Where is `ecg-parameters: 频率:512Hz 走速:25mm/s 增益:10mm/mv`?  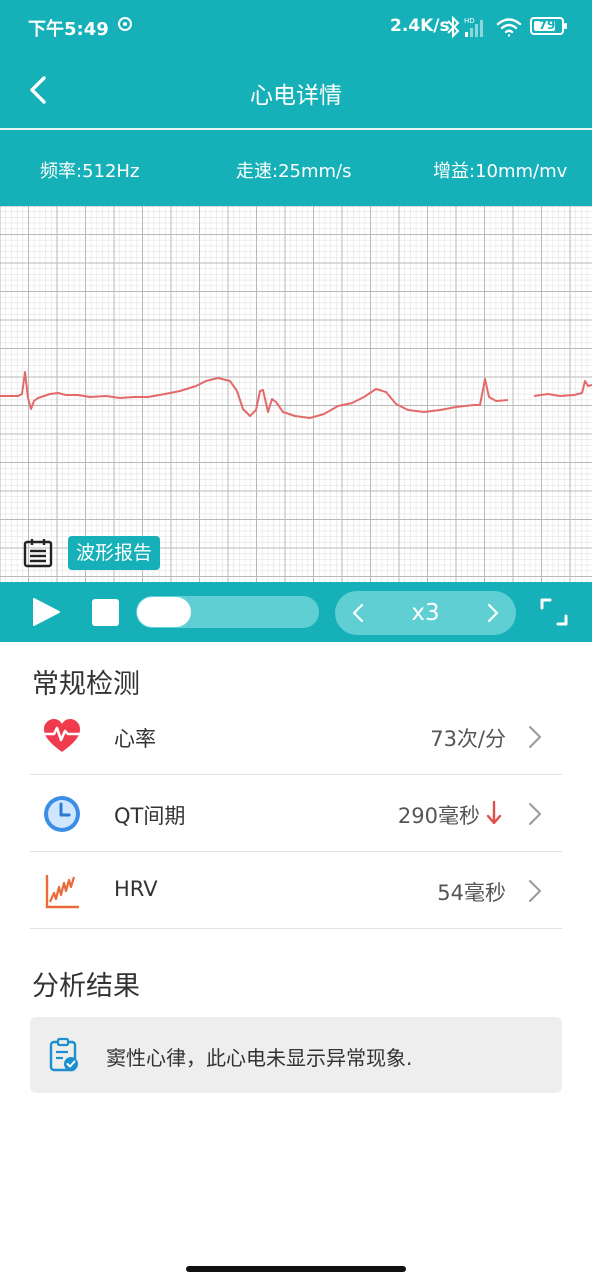
ecg-parameters: 频率:512Hz 走速:25mm/s 增益:10mm/mv is located at coordinates (296, 168).